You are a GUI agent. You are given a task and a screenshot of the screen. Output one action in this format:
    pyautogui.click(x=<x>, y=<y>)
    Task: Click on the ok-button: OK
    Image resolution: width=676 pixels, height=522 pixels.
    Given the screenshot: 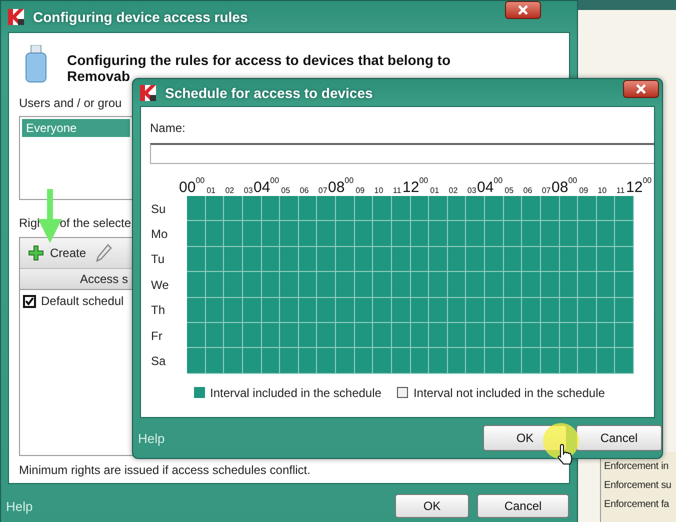 What is the action you would take?
    pyautogui.click(x=432, y=506)
    